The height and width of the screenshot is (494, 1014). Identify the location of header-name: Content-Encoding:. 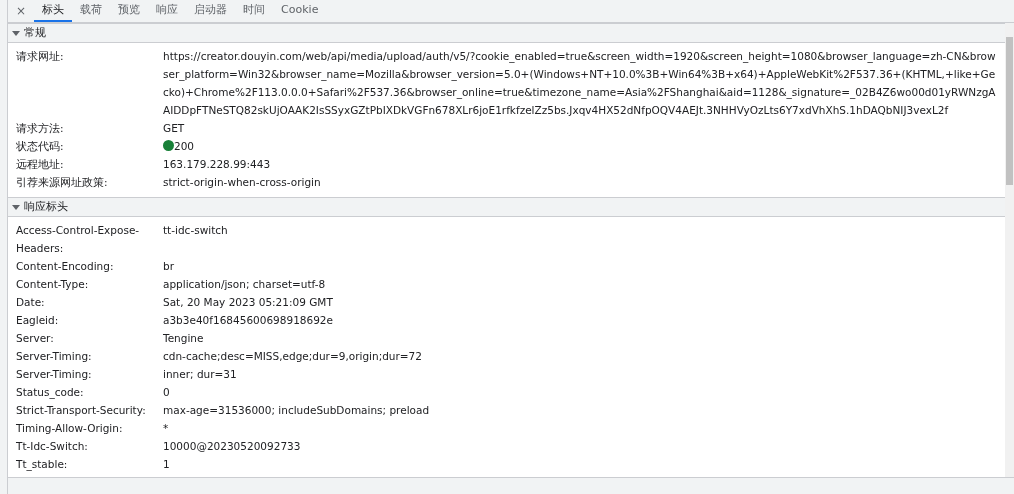
(65, 266).